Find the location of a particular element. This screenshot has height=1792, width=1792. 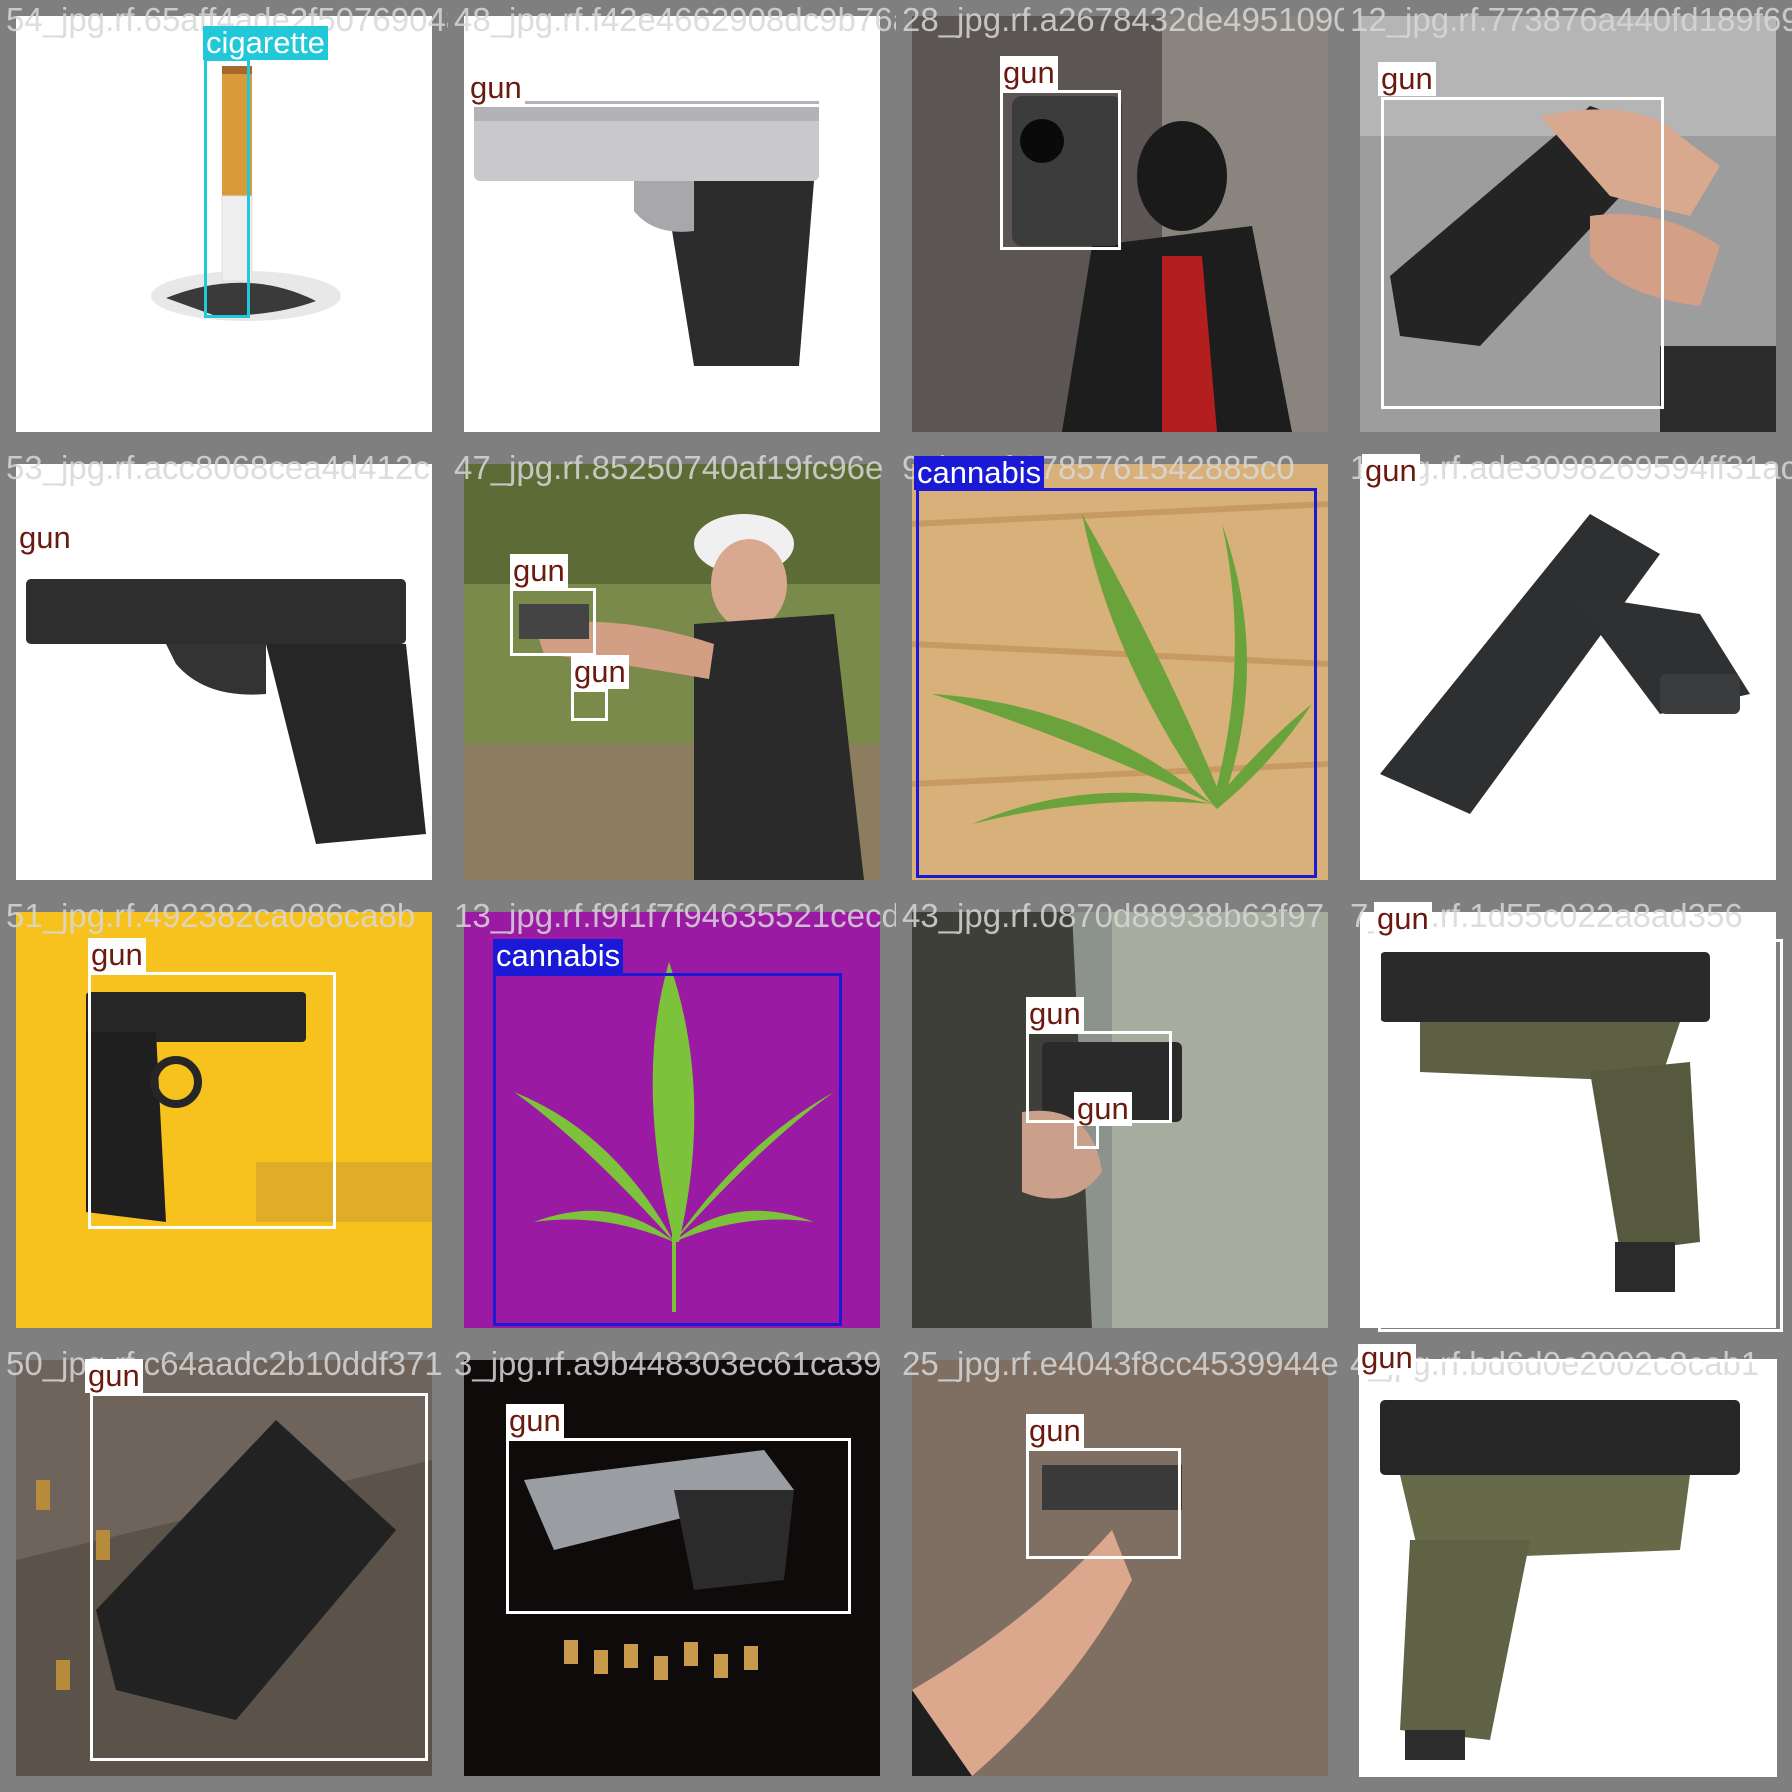

tile-12: 50_jpg.rf.c64aadc2b10ddf371 gun is located at coordinates (224, 1568).